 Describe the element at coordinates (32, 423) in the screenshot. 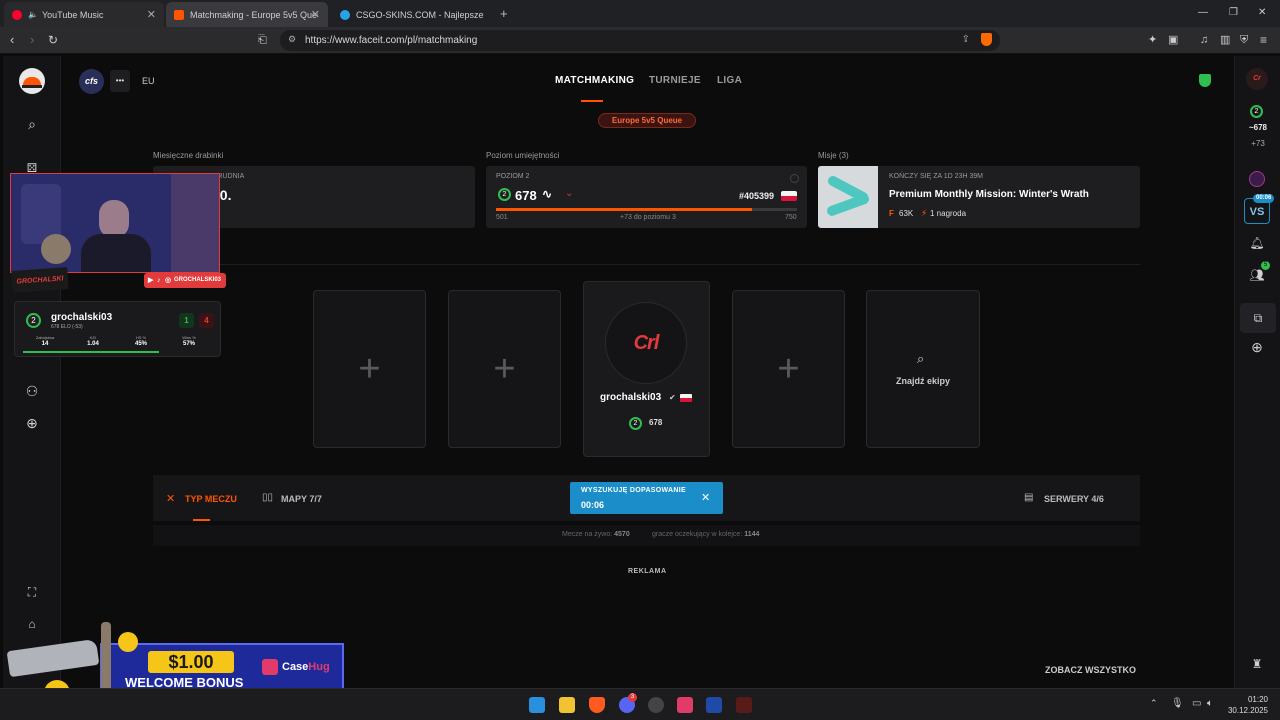

I see `add-icon: ⊕` at that location.